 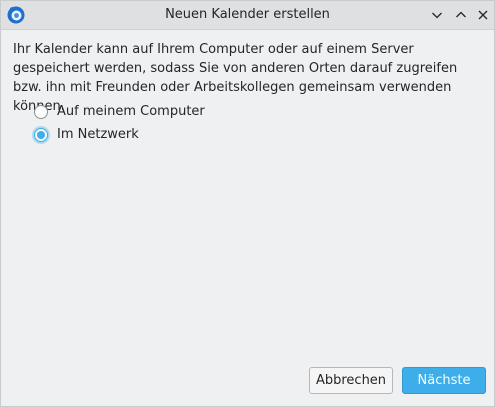 What do you see at coordinates (461, 15) in the screenshot?
I see `chevron-up-icon` at bounding box center [461, 15].